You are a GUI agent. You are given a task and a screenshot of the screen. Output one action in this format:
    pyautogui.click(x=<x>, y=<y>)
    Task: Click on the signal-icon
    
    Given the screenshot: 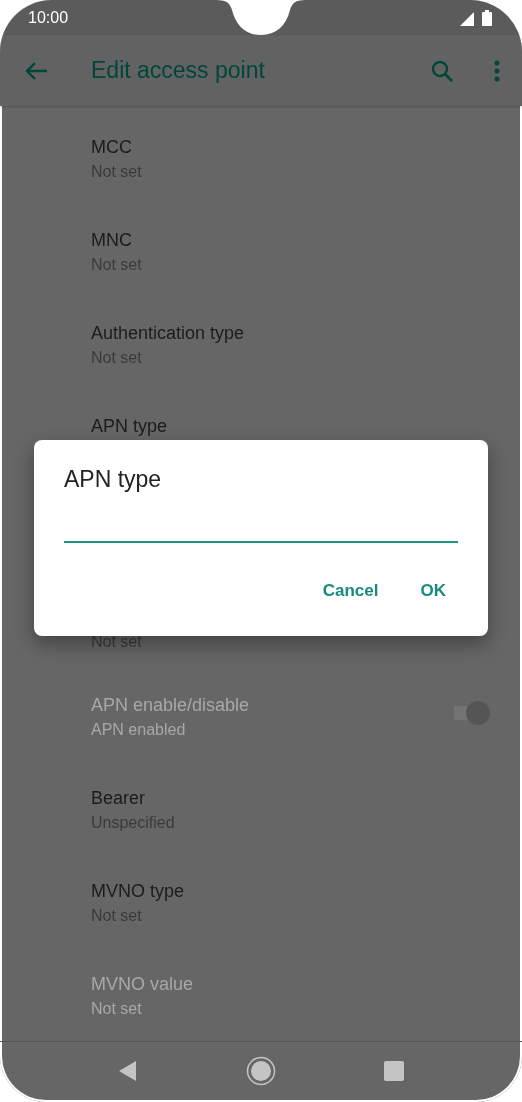 What is the action you would take?
    pyautogui.click(x=467, y=18)
    